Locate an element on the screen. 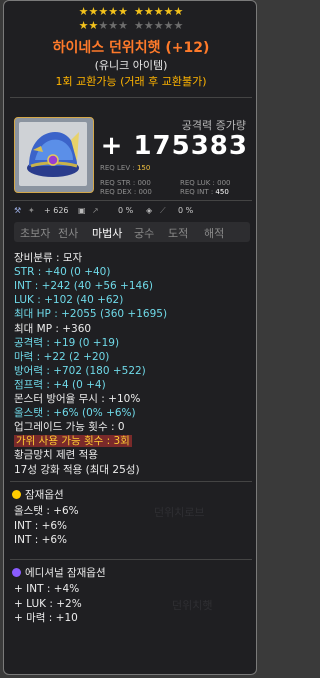  job-tab-0: 초보자 is located at coordinates (35, 233).